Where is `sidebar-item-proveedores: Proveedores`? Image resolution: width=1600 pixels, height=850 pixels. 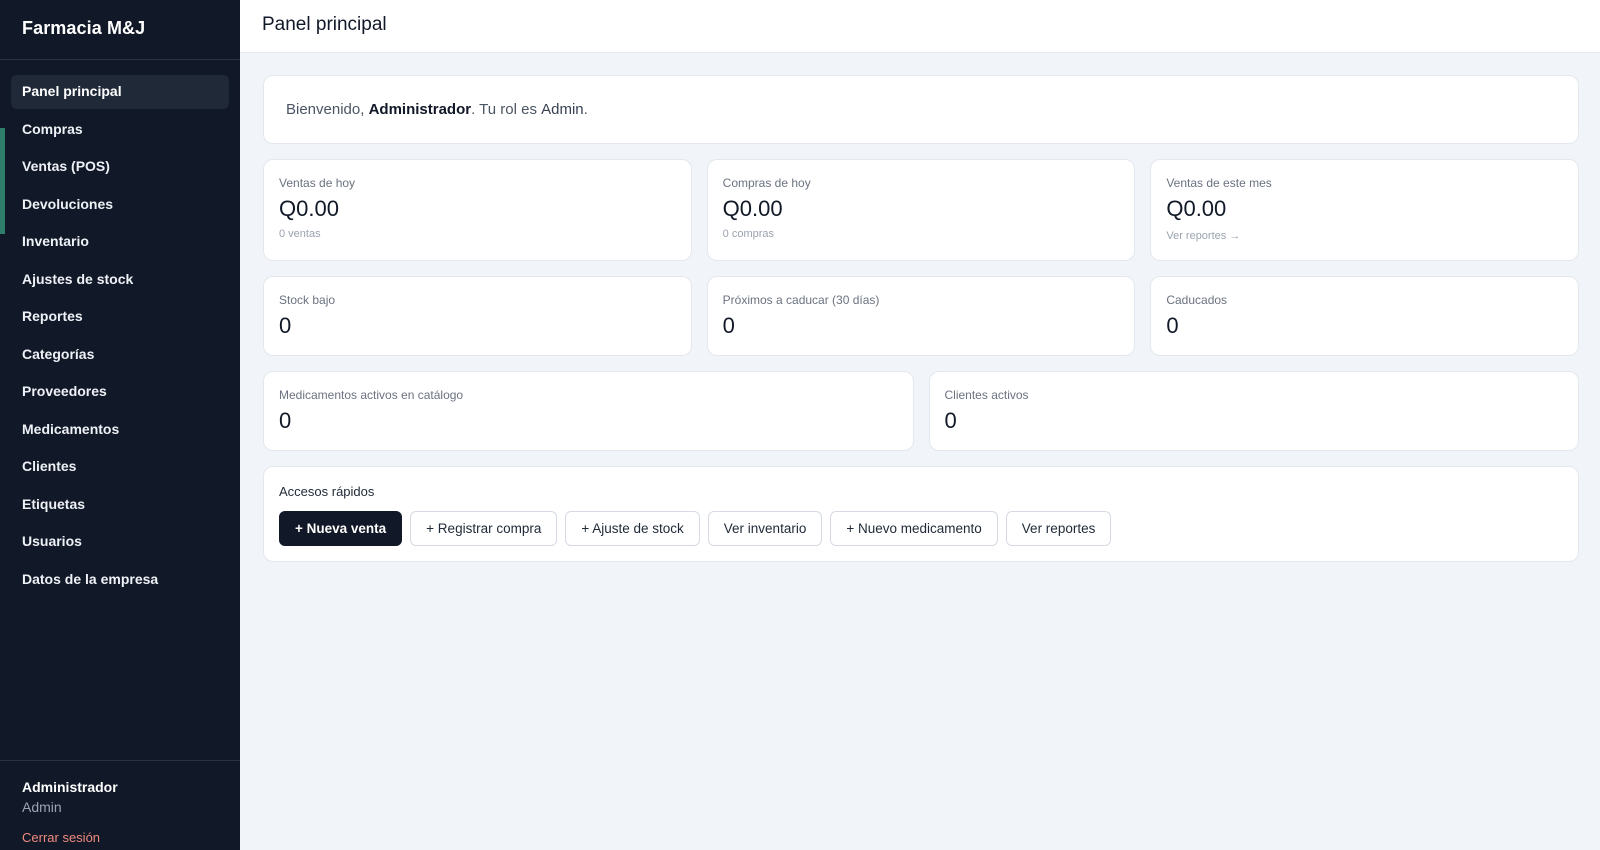
sidebar-item-proveedores: Proveedores is located at coordinates (120, 392).